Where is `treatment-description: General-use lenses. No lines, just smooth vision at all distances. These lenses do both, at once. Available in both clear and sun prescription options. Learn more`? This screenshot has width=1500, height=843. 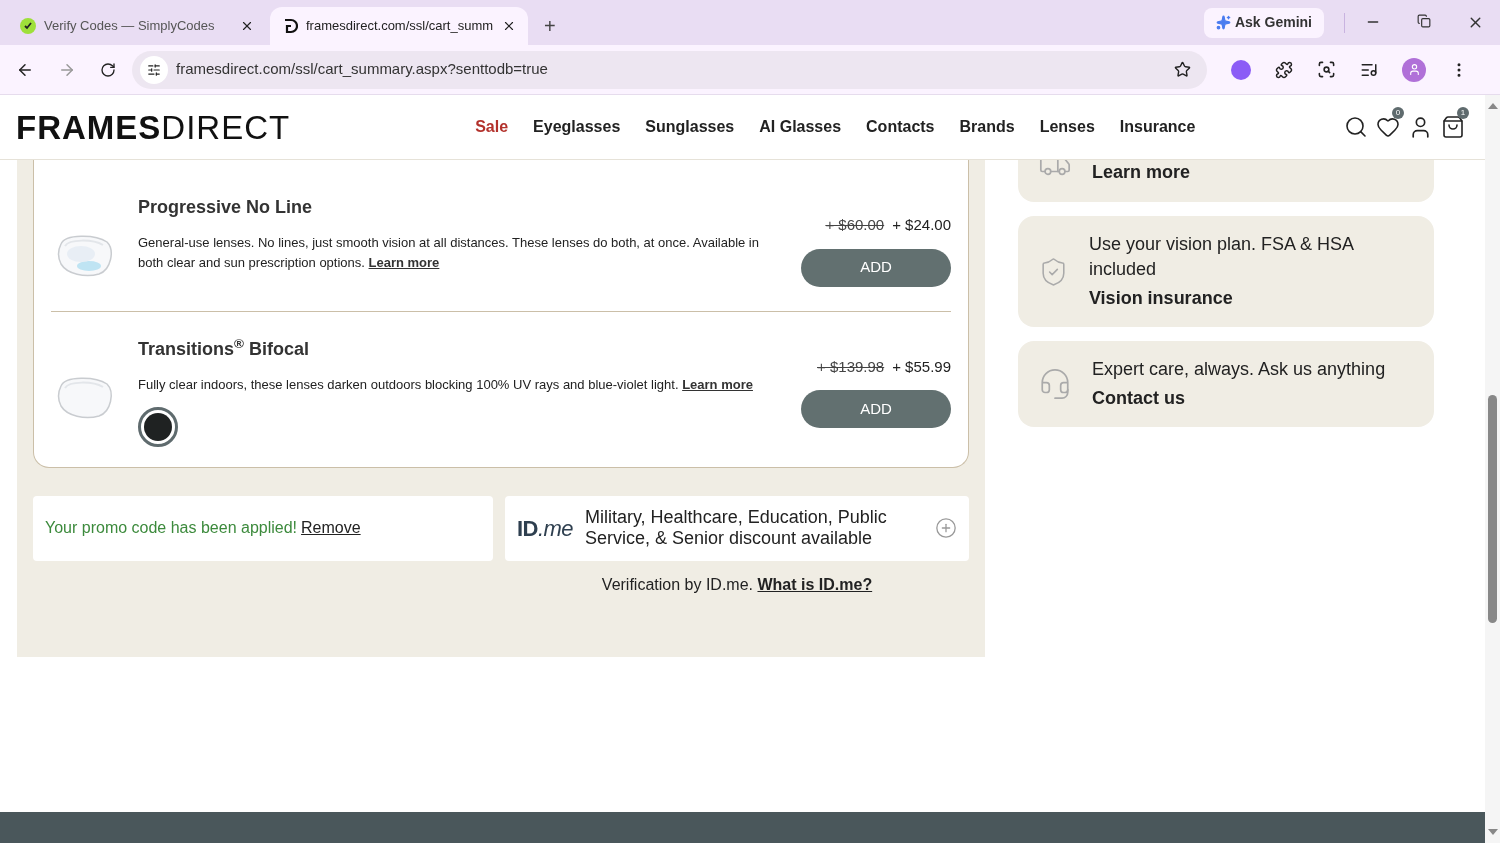 treatment-description: General-use lenses. No lines, just smooth vision at all distances. These lenses do both, at once. Available in both clear and sun prescription options. Learn more is located at coordinates (449, 253).